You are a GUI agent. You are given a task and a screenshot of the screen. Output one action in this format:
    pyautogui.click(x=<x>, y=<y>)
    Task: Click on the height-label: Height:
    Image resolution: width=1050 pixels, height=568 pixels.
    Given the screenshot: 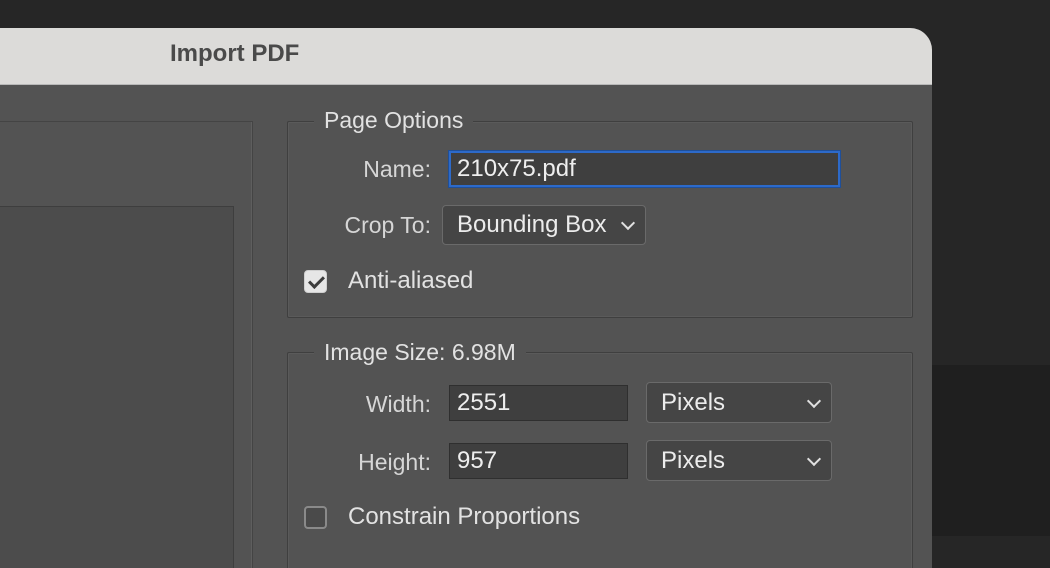 What is the action you would take?
    pyautogui.click(x=394, y=462)
    